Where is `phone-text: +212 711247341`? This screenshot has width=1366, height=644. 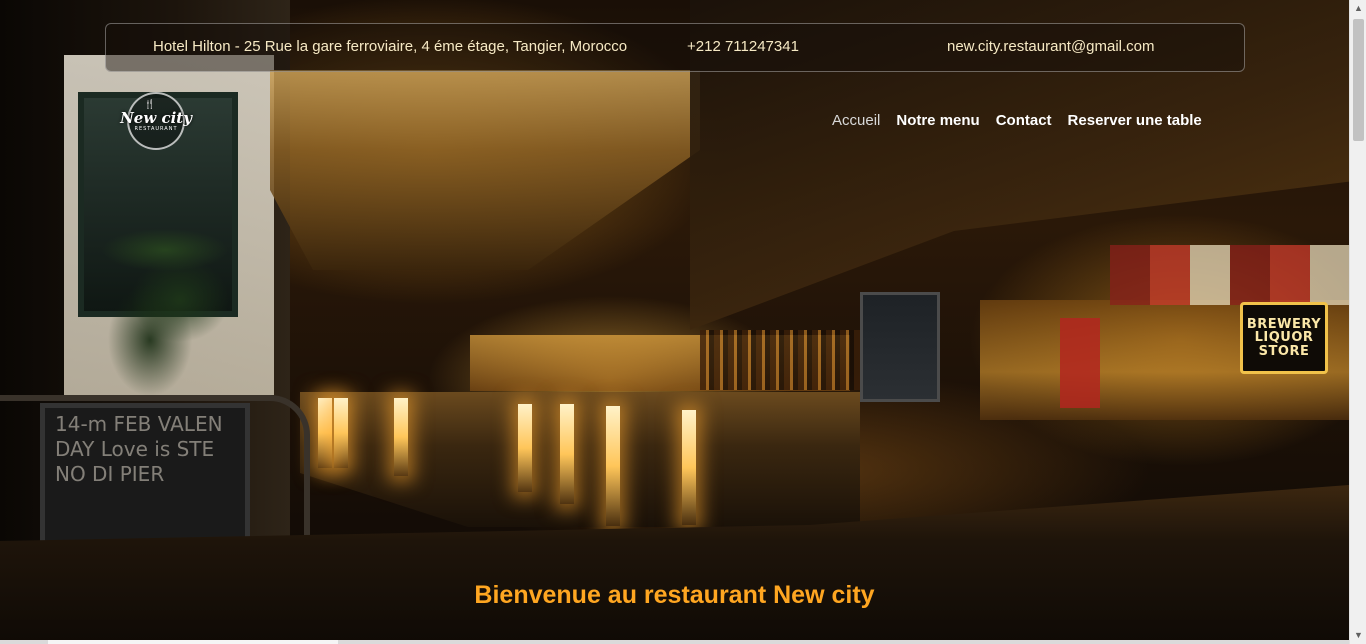
phone-text: +212 711247341 is located at coordinates (743, 46).